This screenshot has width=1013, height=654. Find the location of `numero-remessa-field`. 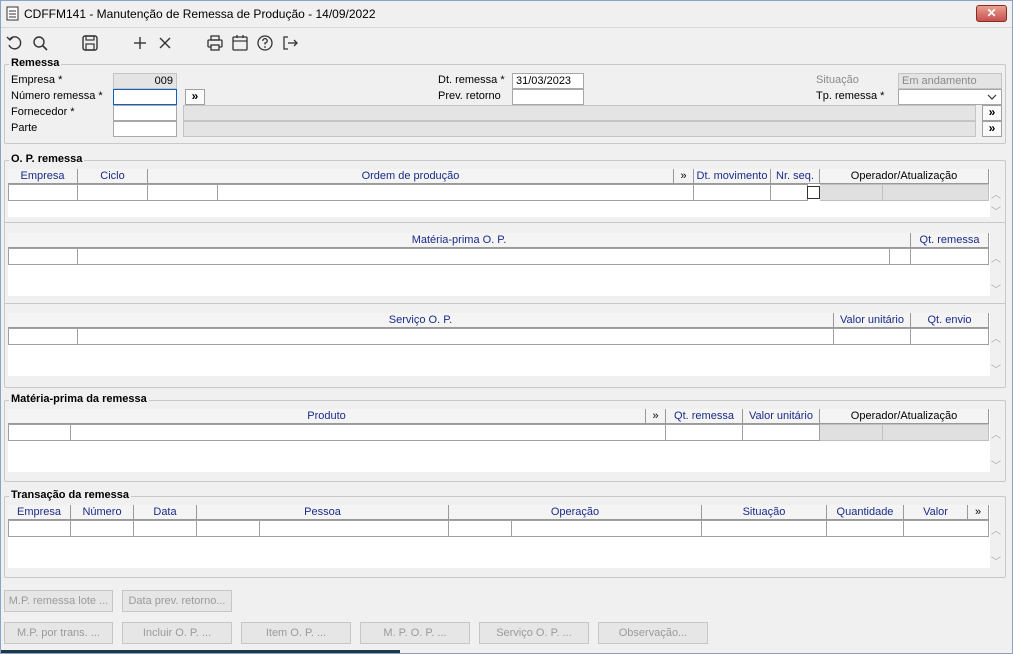

numero-remessa-field is located at coordinates (145, 97).